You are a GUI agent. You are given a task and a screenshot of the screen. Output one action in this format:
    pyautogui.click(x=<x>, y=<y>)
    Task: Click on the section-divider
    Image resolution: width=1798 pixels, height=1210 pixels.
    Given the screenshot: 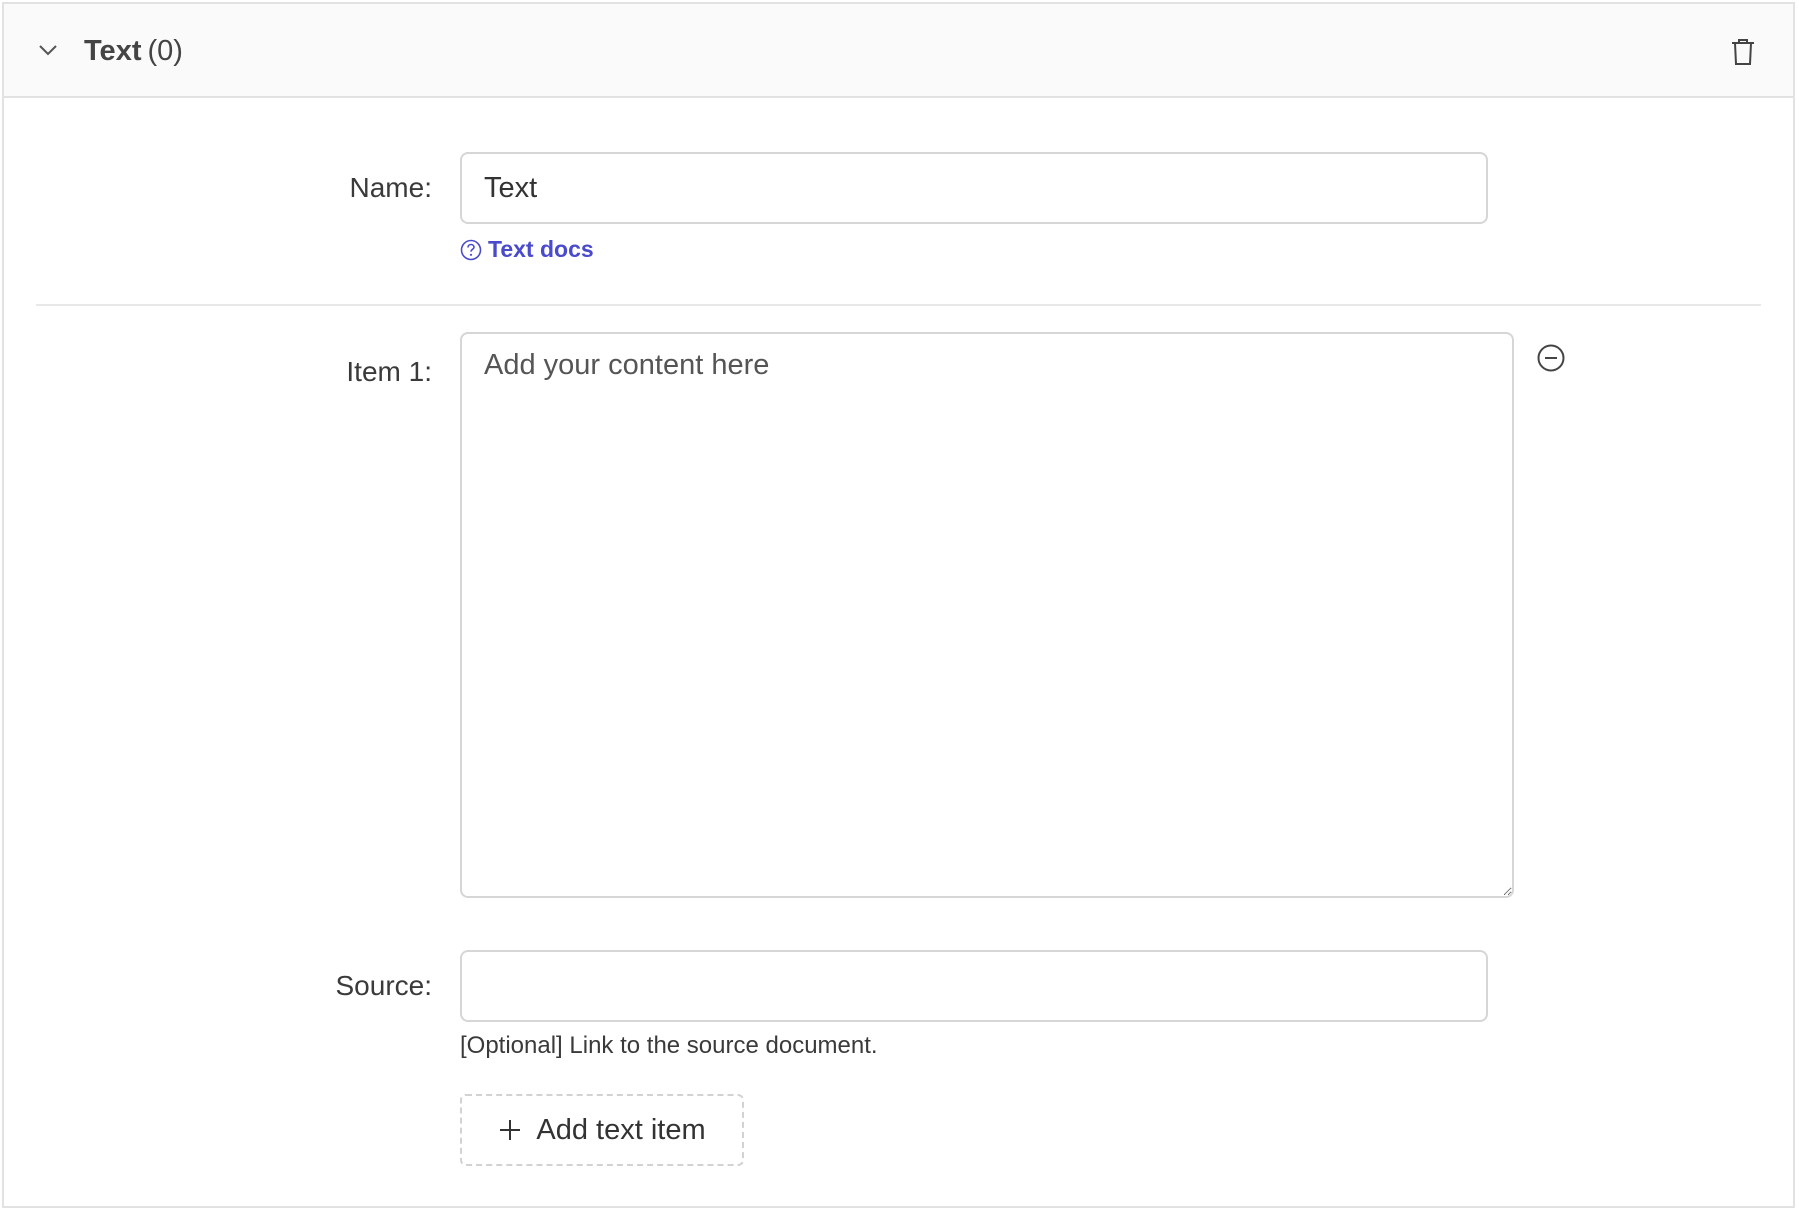 What is the action you would take?
    pyautogui.click(x=898, y=305)
    